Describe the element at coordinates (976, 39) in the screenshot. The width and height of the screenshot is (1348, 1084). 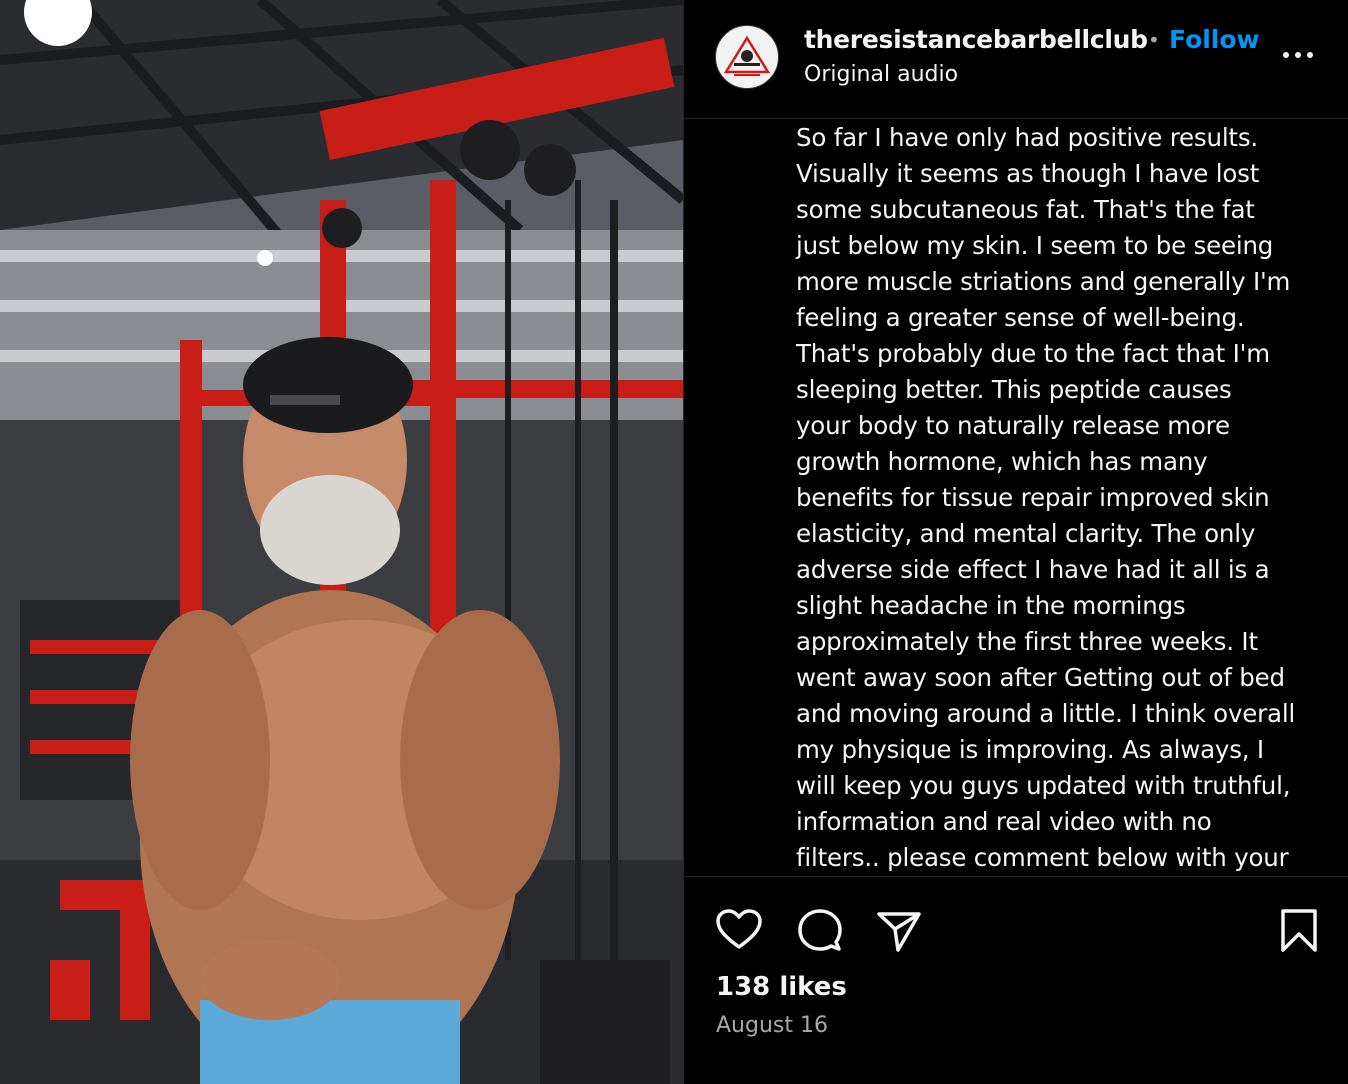
I see `username-link: theresistancebarbellclub` at that location.